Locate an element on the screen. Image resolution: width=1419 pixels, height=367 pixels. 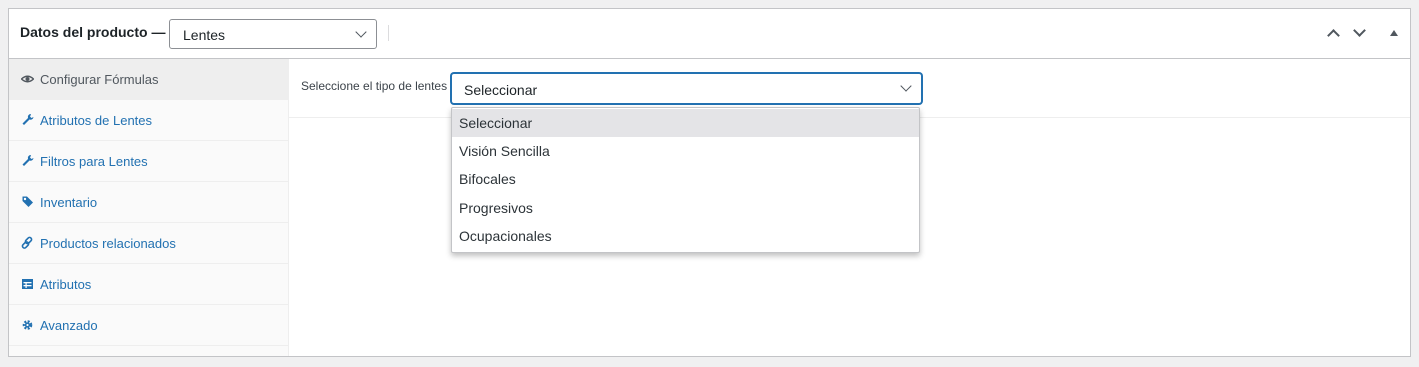
chevron-up-icon is located at coordinates (1333, 35).